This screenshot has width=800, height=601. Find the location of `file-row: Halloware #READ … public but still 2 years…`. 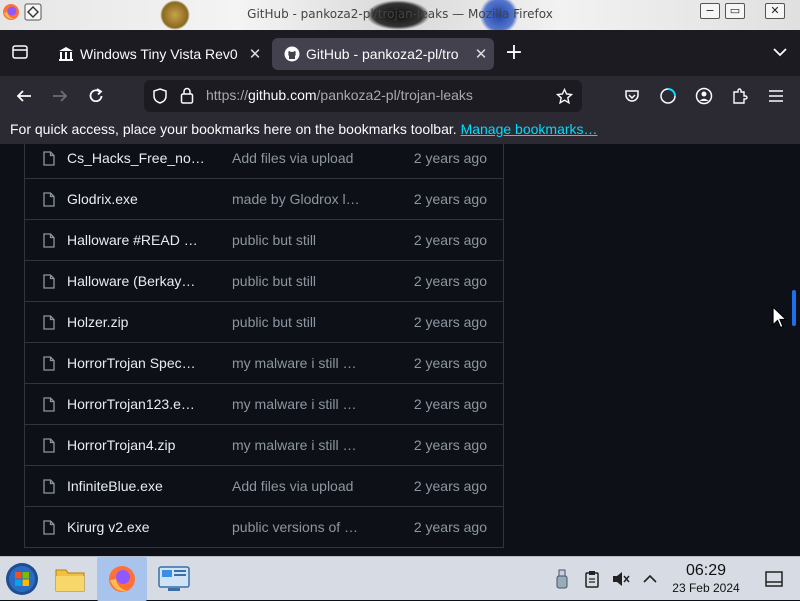

file-row: Halloware #READ … public but still 2 years… is located at coordinates (264, 240).